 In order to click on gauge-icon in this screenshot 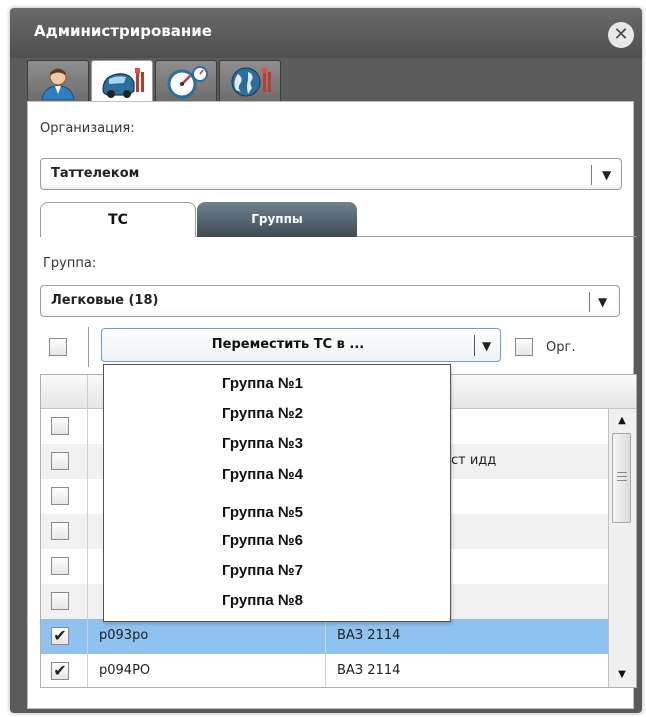, I will do `click(186, 81)`.